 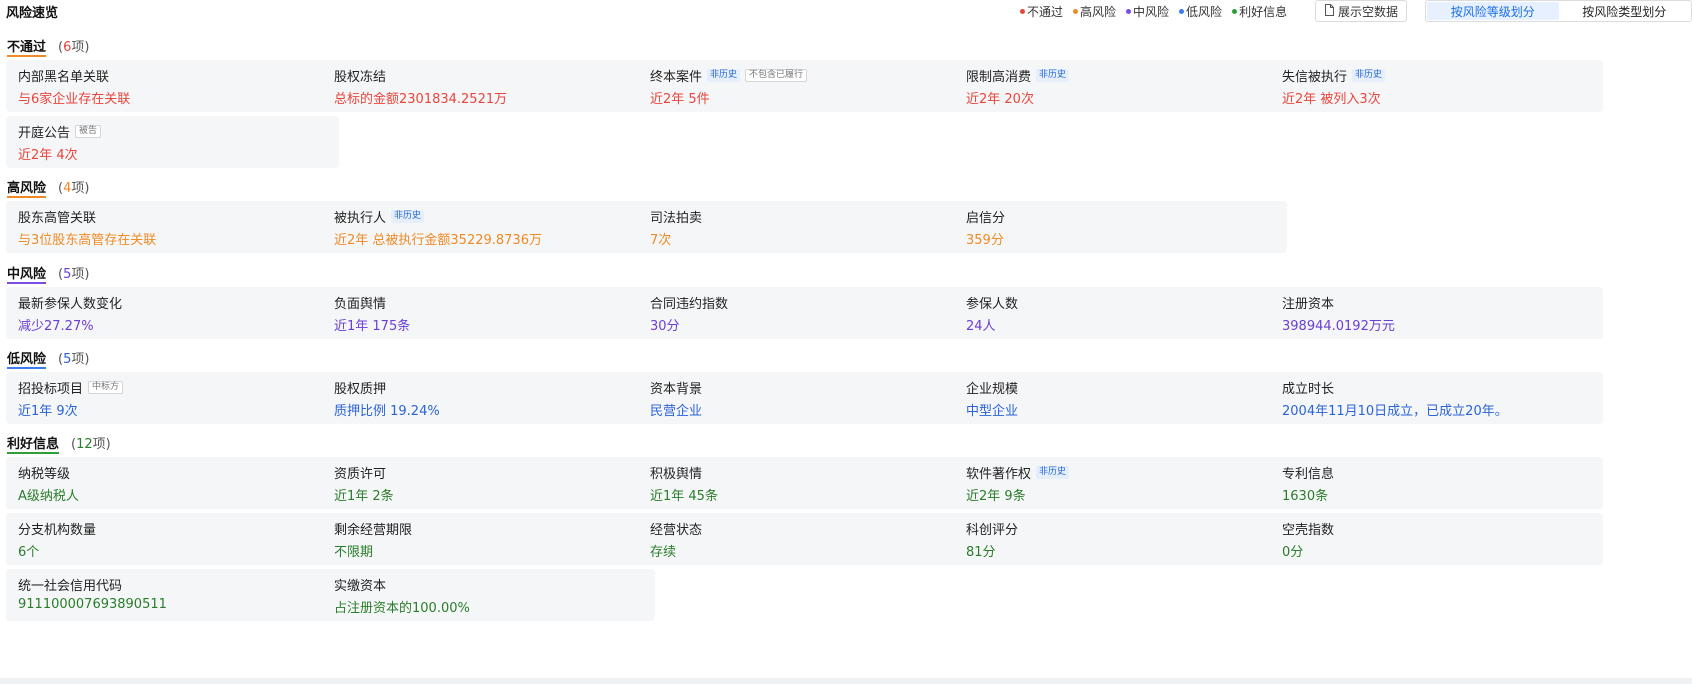 What do you see at coordinates (1436, 97) in the screenshot?
I see `card-value: 近2年 被列入3次` at bounding box center [1436, 97].